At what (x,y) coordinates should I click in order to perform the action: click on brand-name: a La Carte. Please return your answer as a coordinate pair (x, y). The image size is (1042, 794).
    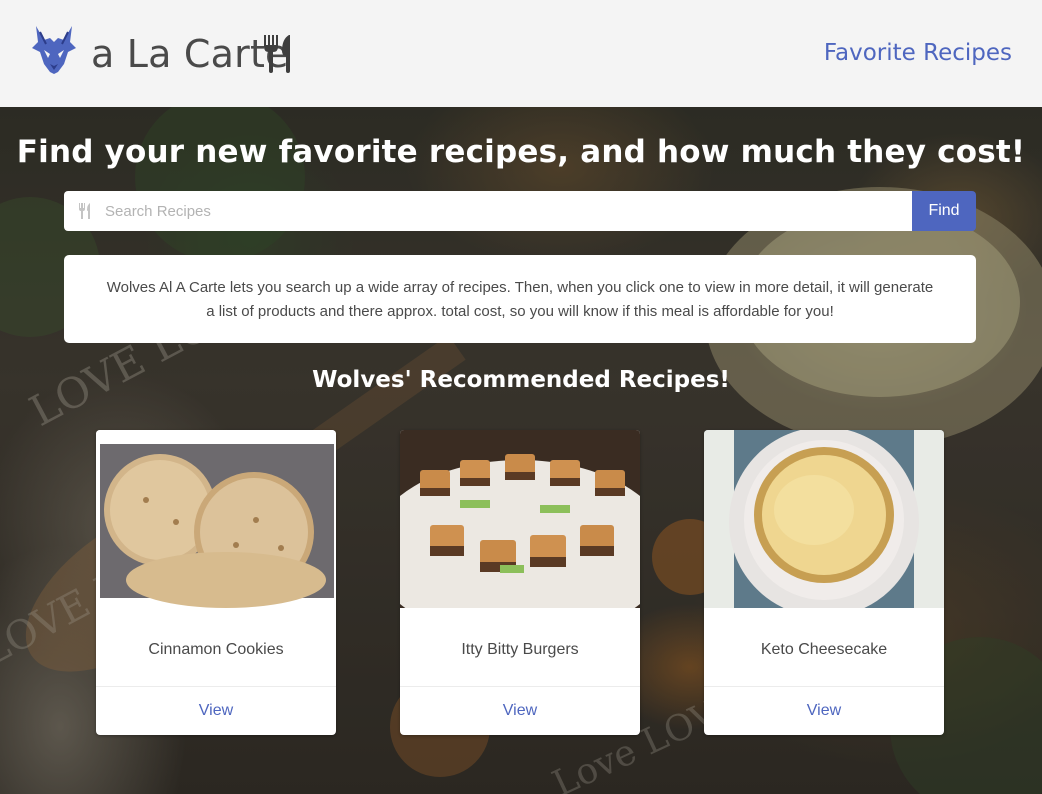
    Looking at the image, I should click on (190, 54).